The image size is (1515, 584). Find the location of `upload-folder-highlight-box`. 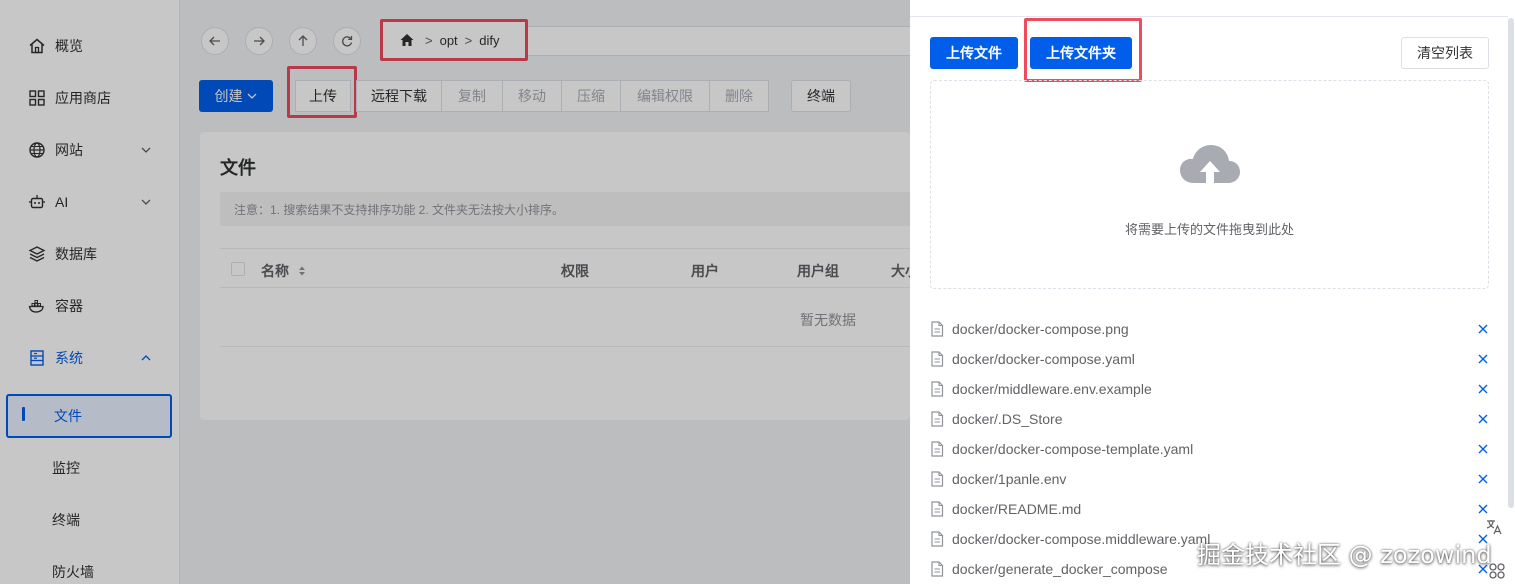

upload-folder-highlight-box is located at coordinates (1083, 50).